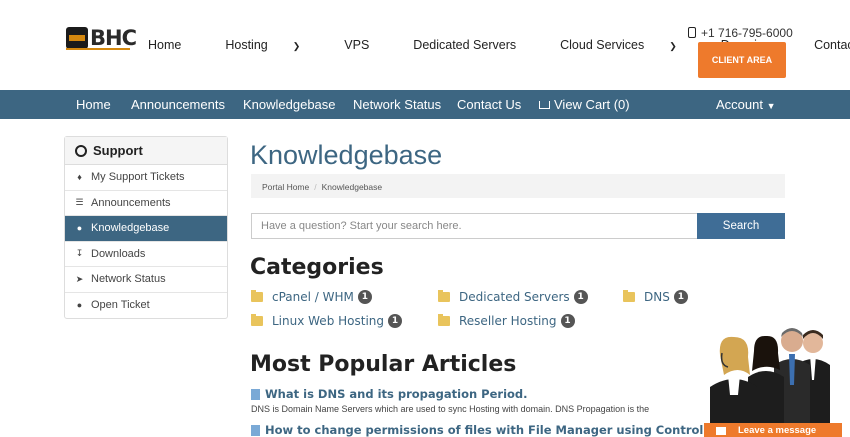  Describe the element at coordinates (178, 104) in the screenshot. I see `main-nav-announcements: Announcements` at that location.